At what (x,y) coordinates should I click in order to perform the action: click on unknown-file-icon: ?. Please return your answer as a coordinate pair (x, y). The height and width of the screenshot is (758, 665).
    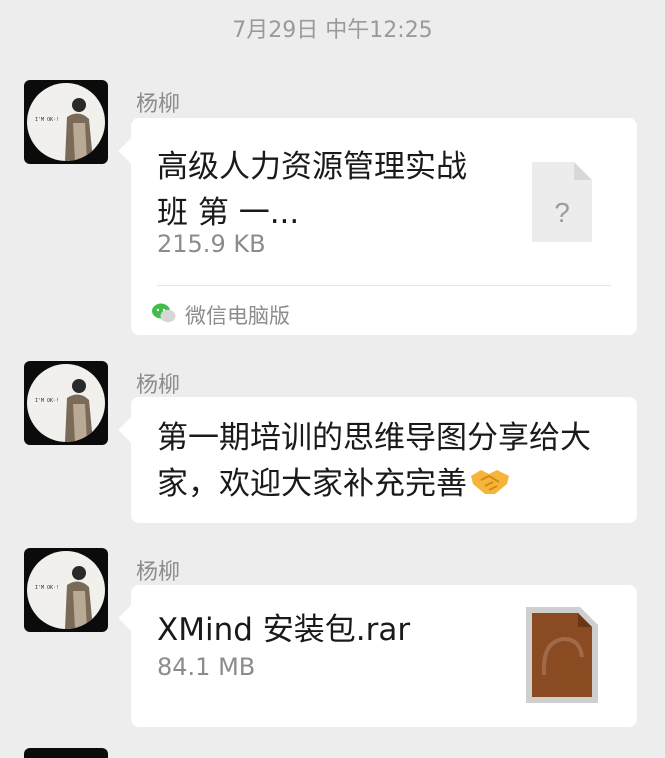
    Looking at the image, I should click on (562, 204).